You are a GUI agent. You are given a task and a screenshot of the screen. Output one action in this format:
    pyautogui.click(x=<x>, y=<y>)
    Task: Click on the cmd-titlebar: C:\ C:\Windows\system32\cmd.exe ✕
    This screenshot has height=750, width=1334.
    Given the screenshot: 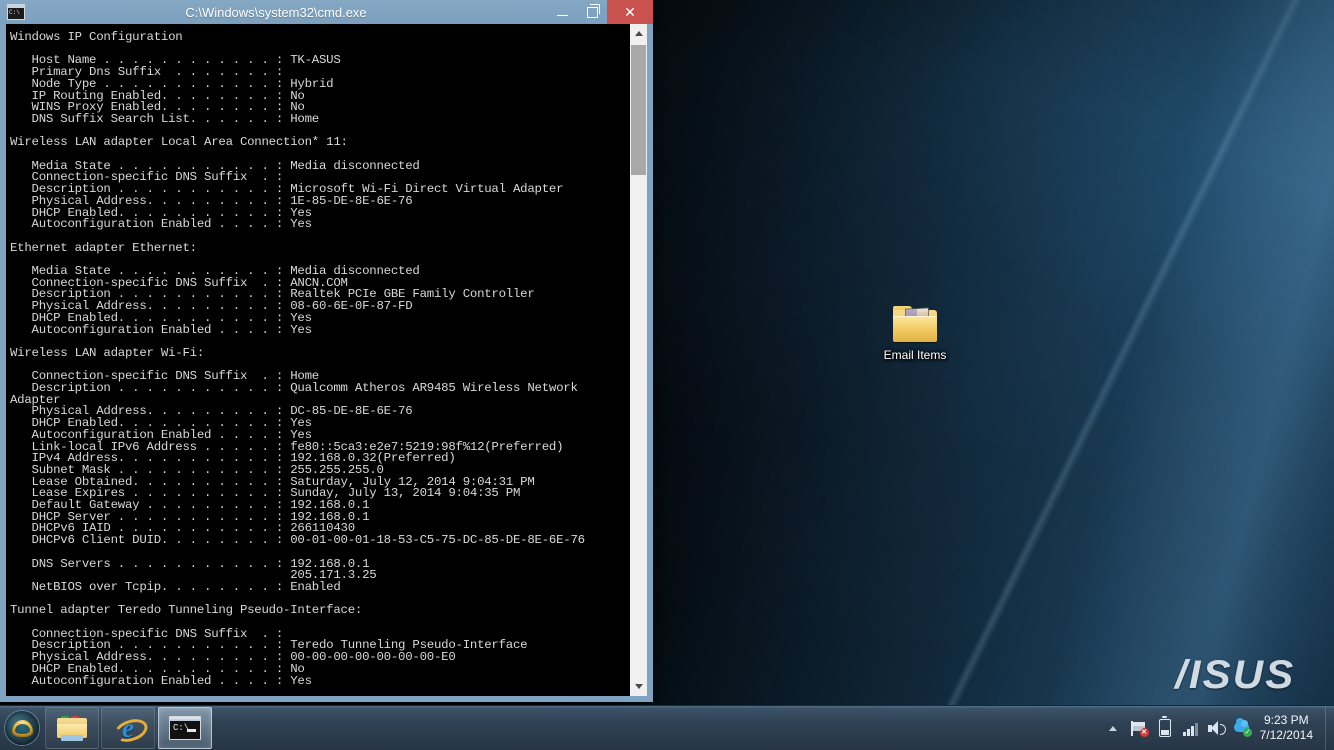 What is the action you would take?
    pyautogui.click(x=326, y=12)
    